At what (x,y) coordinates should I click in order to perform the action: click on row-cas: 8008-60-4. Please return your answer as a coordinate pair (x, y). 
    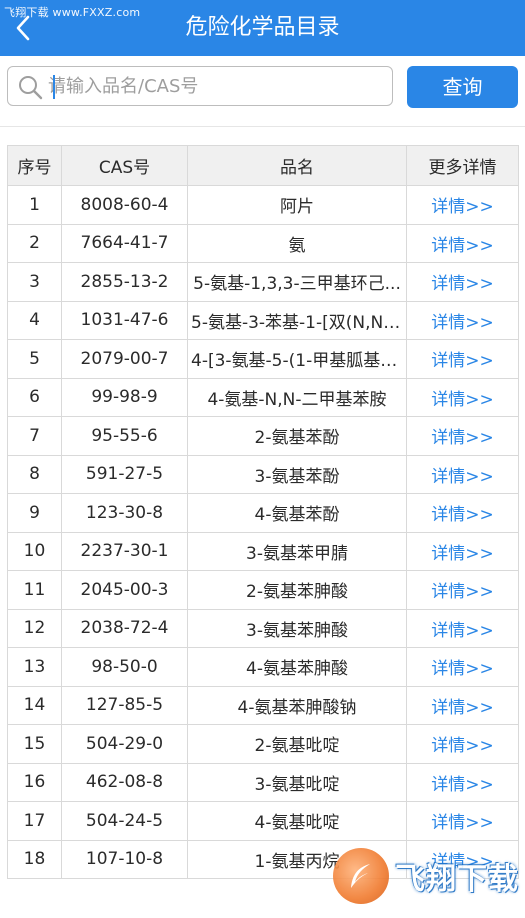
    Looking at the image, I should click on (124, 205).